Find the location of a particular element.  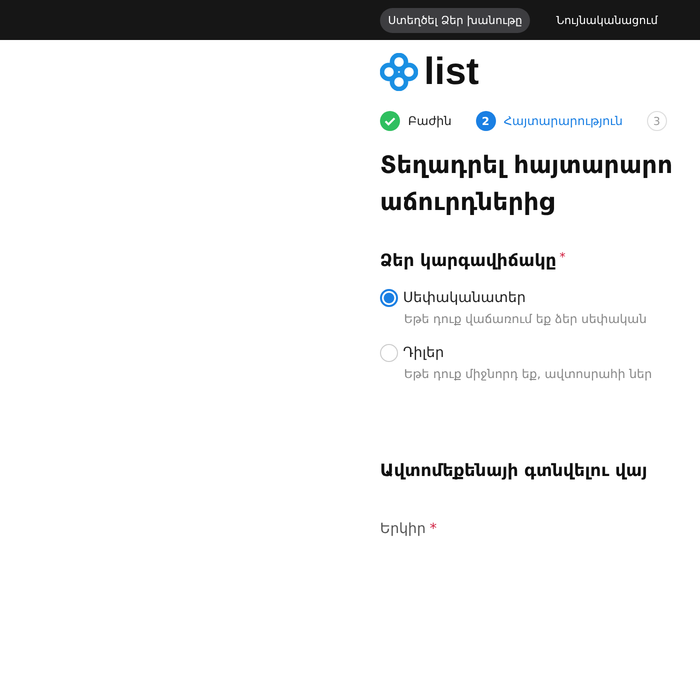

section-heading: Ավտոմեքենայի գտնվելու վայ is located at coordinates (514, 471).